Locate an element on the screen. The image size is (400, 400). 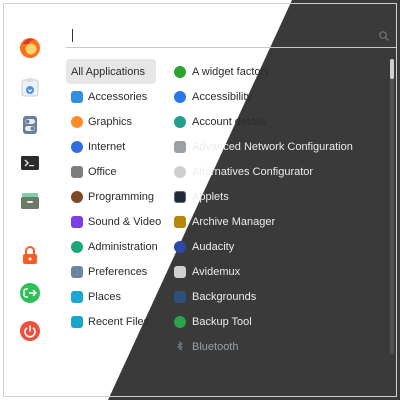
category-office: Office is located at coordinates (111, 171).